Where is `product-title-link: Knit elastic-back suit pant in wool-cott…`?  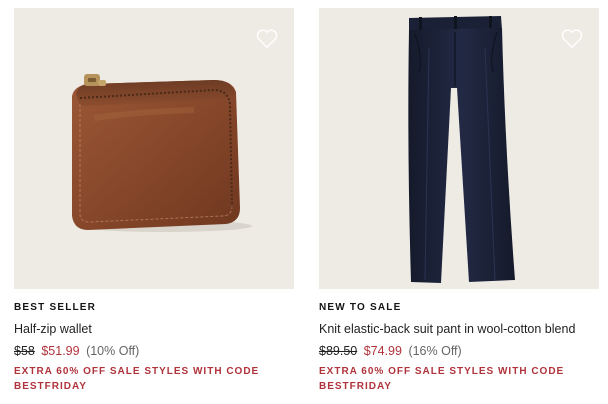 product-title-link: Knit elastic-back suit pant in wool-cott… is located at coordinates (463, 329).